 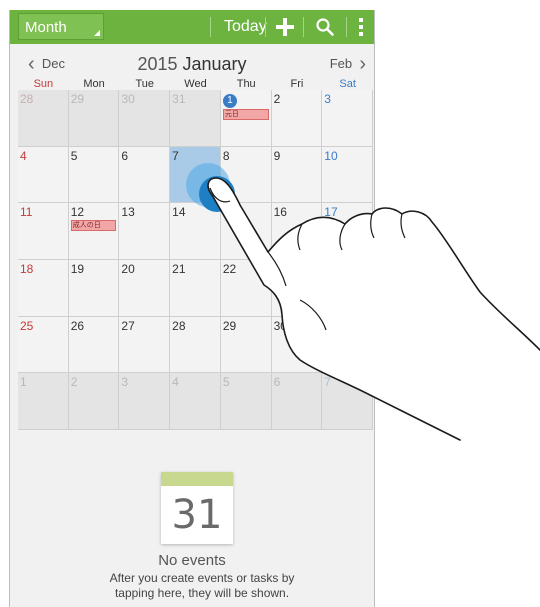 What do you see at coordinates (43, 84) in the screenshot?
I see `weekday-label-sun: Sun` at bounding box center [43, 84].